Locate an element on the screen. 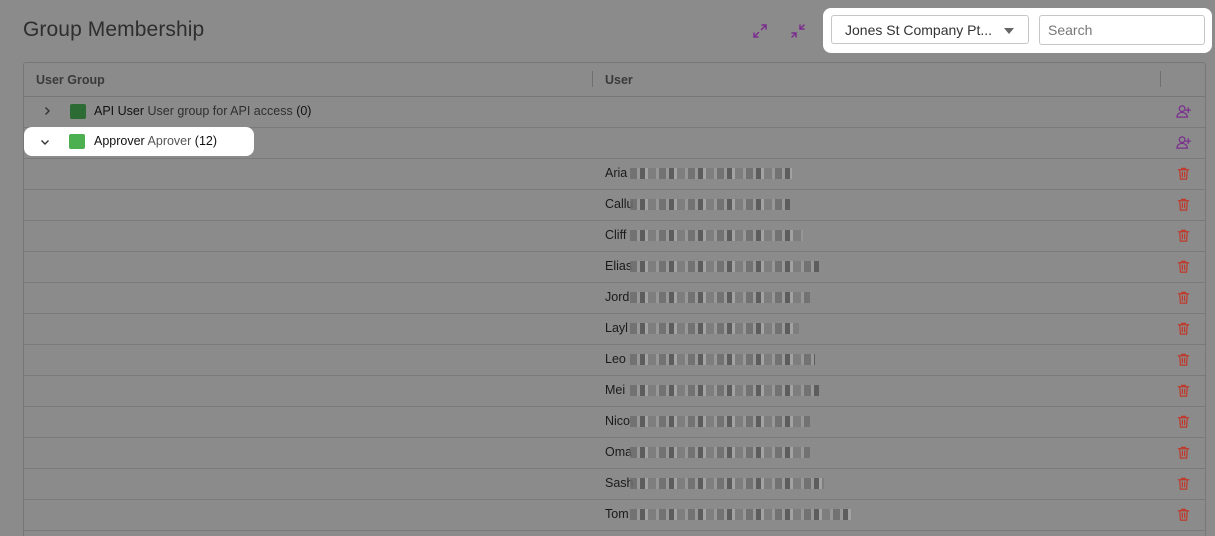  expand-arrows-icon is located at coordinates (760, 31).